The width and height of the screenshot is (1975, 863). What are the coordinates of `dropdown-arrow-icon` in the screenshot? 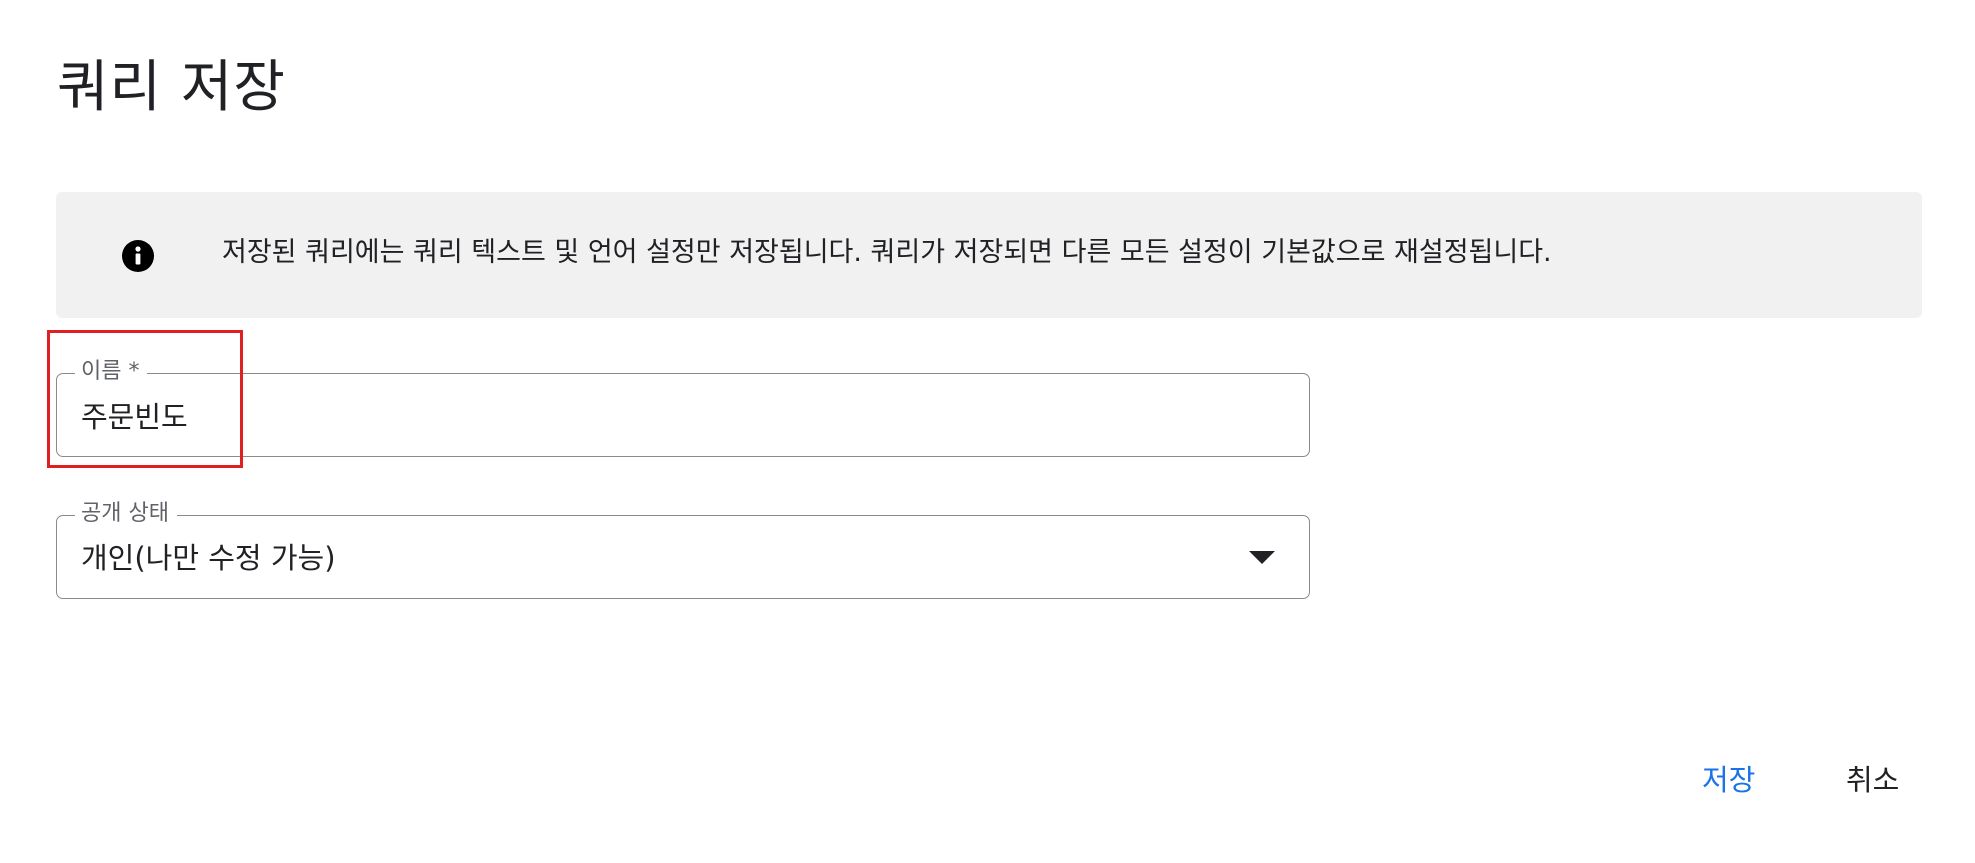 It's located at (1262, 557).